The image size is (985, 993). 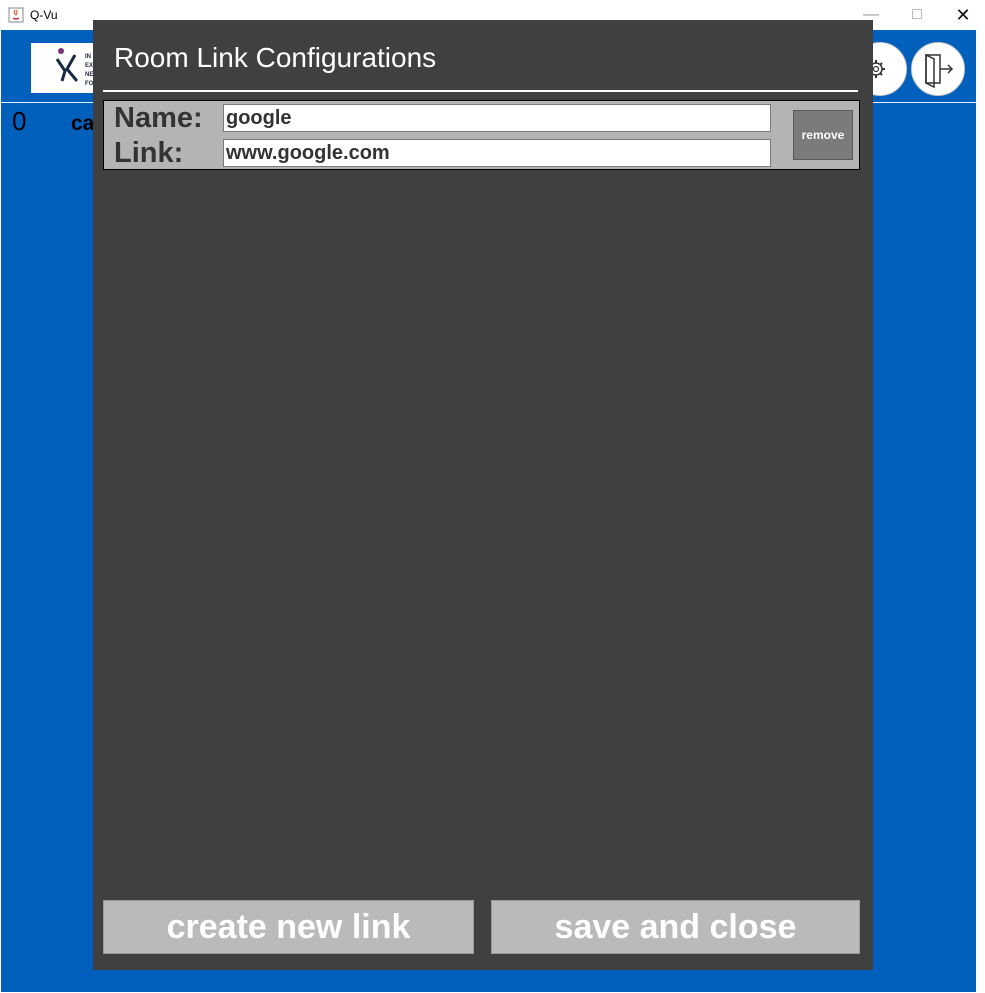 I want to click on close-button: ✕, so click(x=962, y=15).